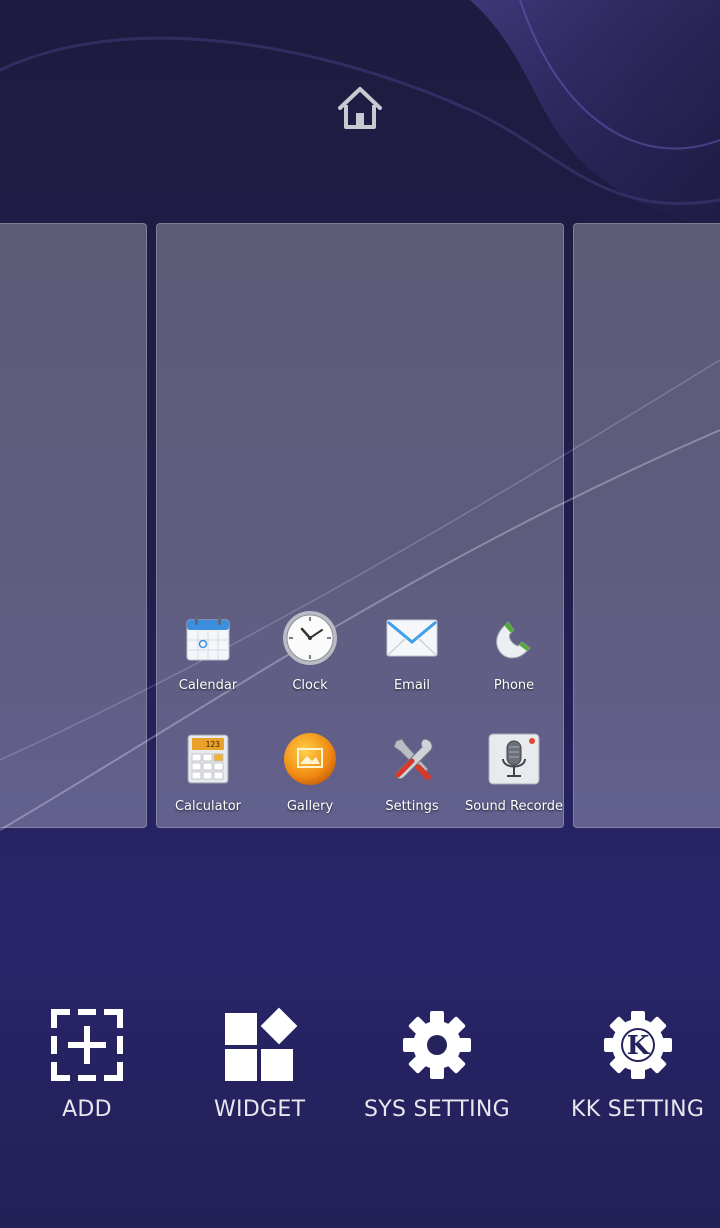 The image size is (720, 1228). What do you see at coordinates (514, 759) in the screenshot?
I see `sound-recorder-icon` at bounding box center [514, 759].